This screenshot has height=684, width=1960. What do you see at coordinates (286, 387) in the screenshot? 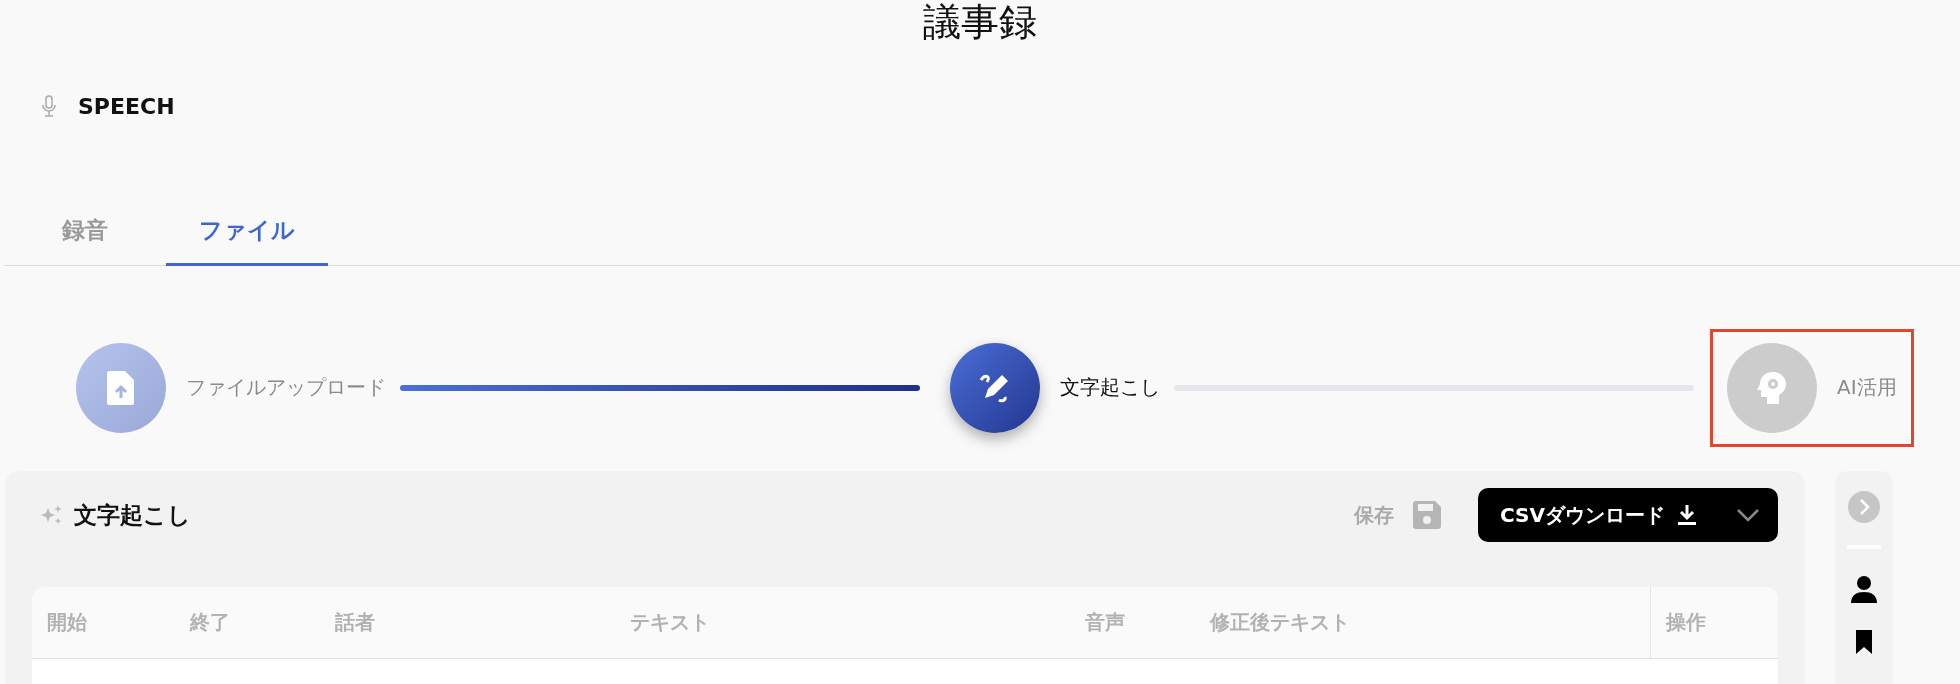
I see `step-label: ファイルアップロード` at bounding box center [286, 387].